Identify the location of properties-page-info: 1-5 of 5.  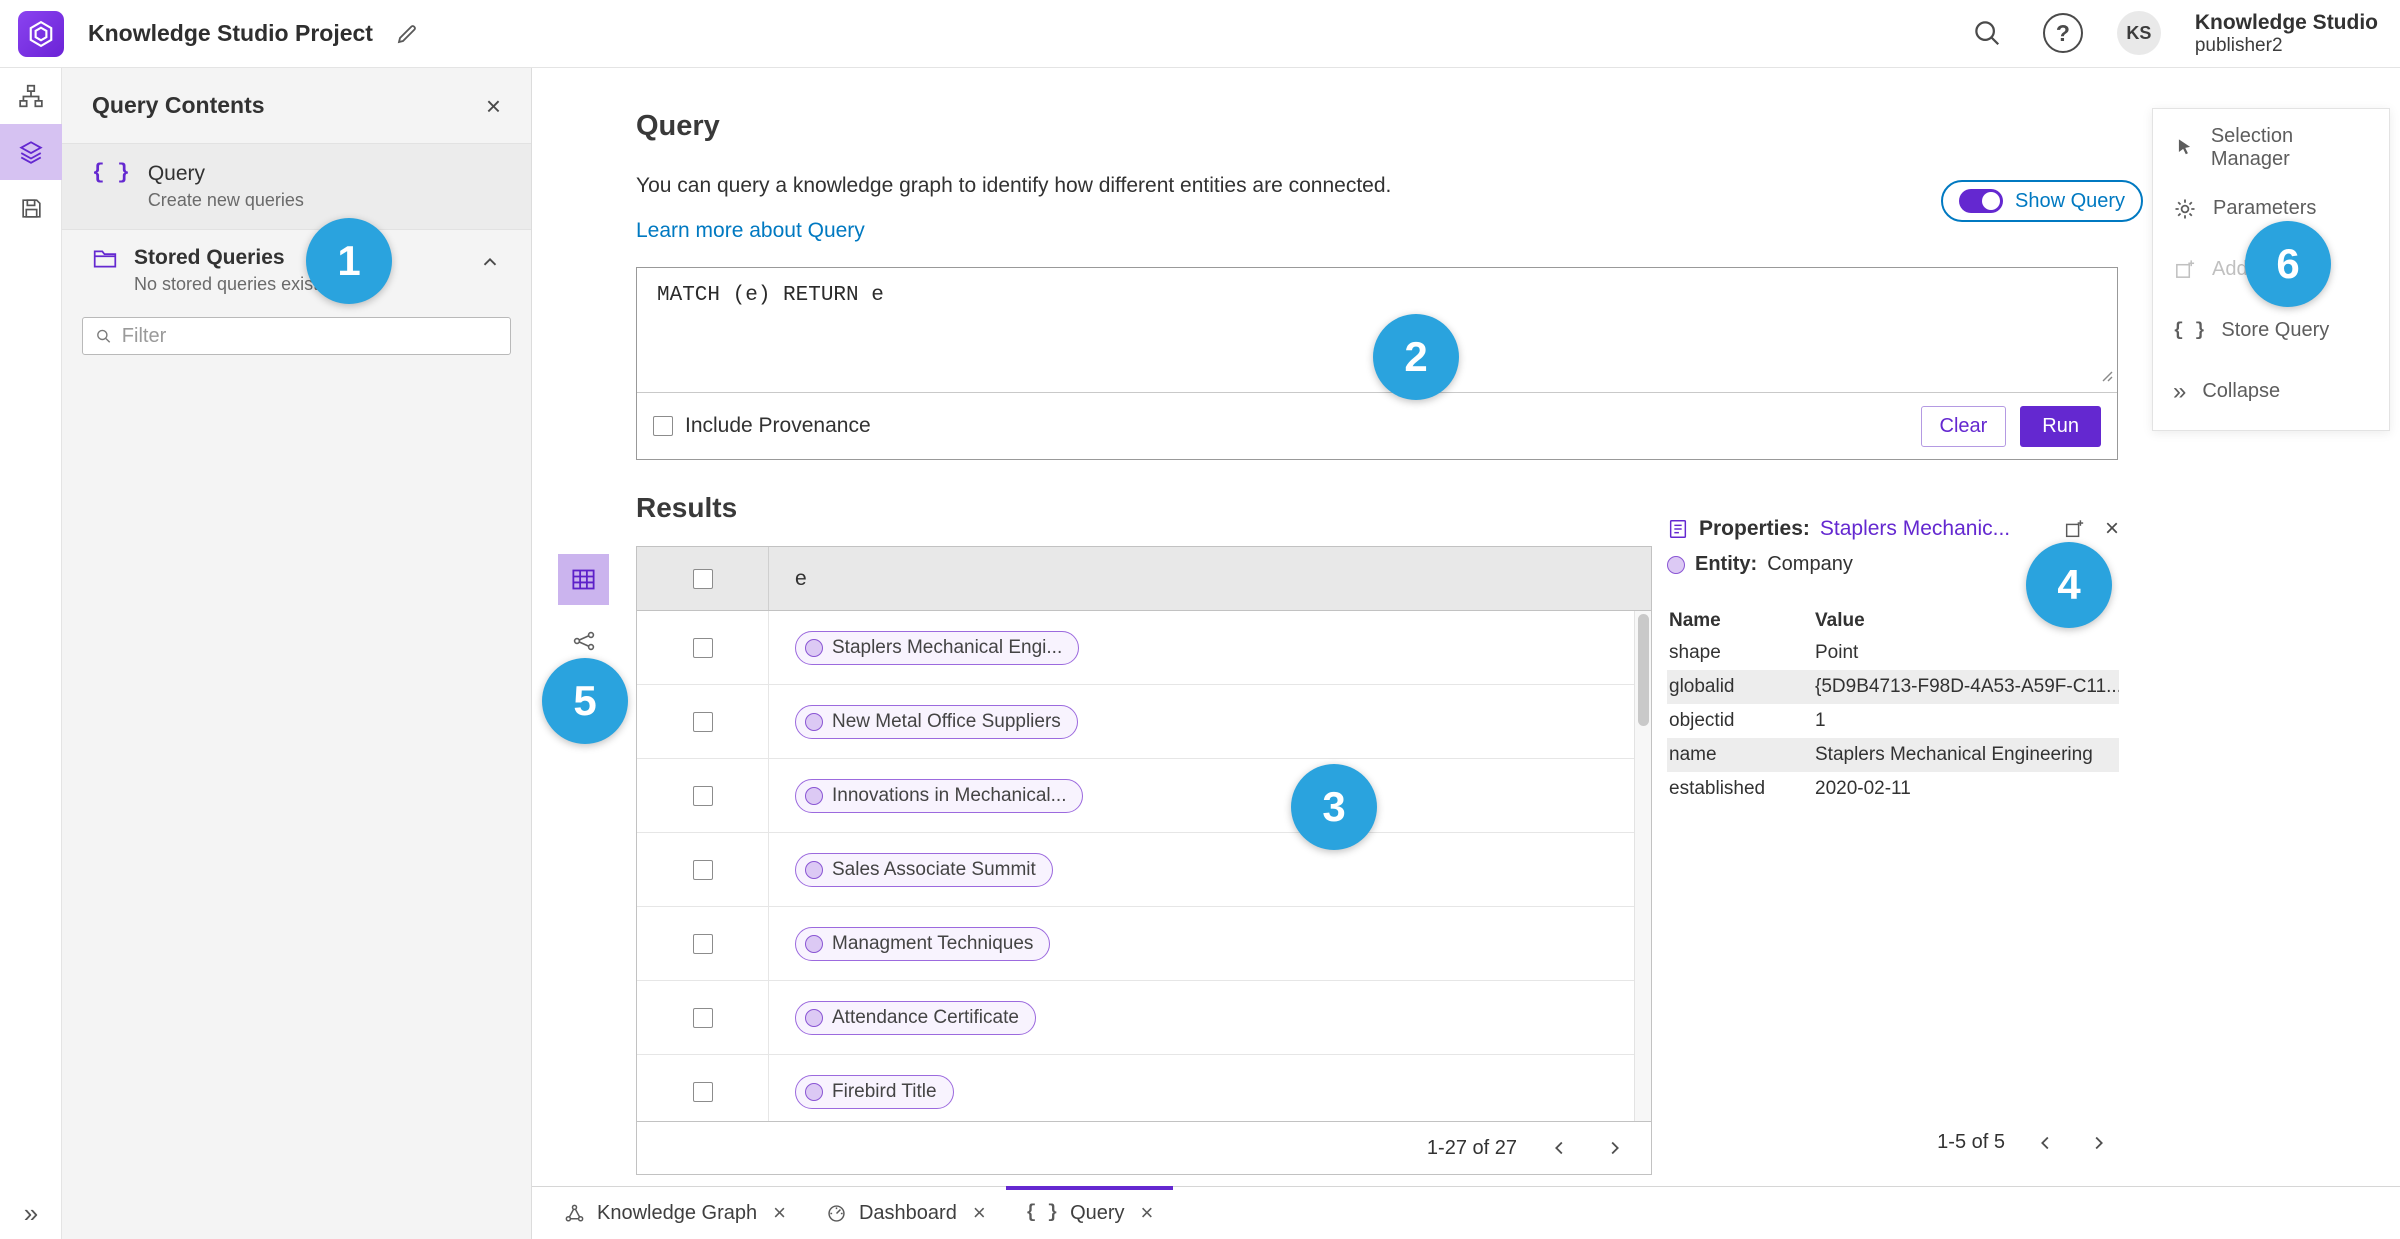
(1971, 1142).